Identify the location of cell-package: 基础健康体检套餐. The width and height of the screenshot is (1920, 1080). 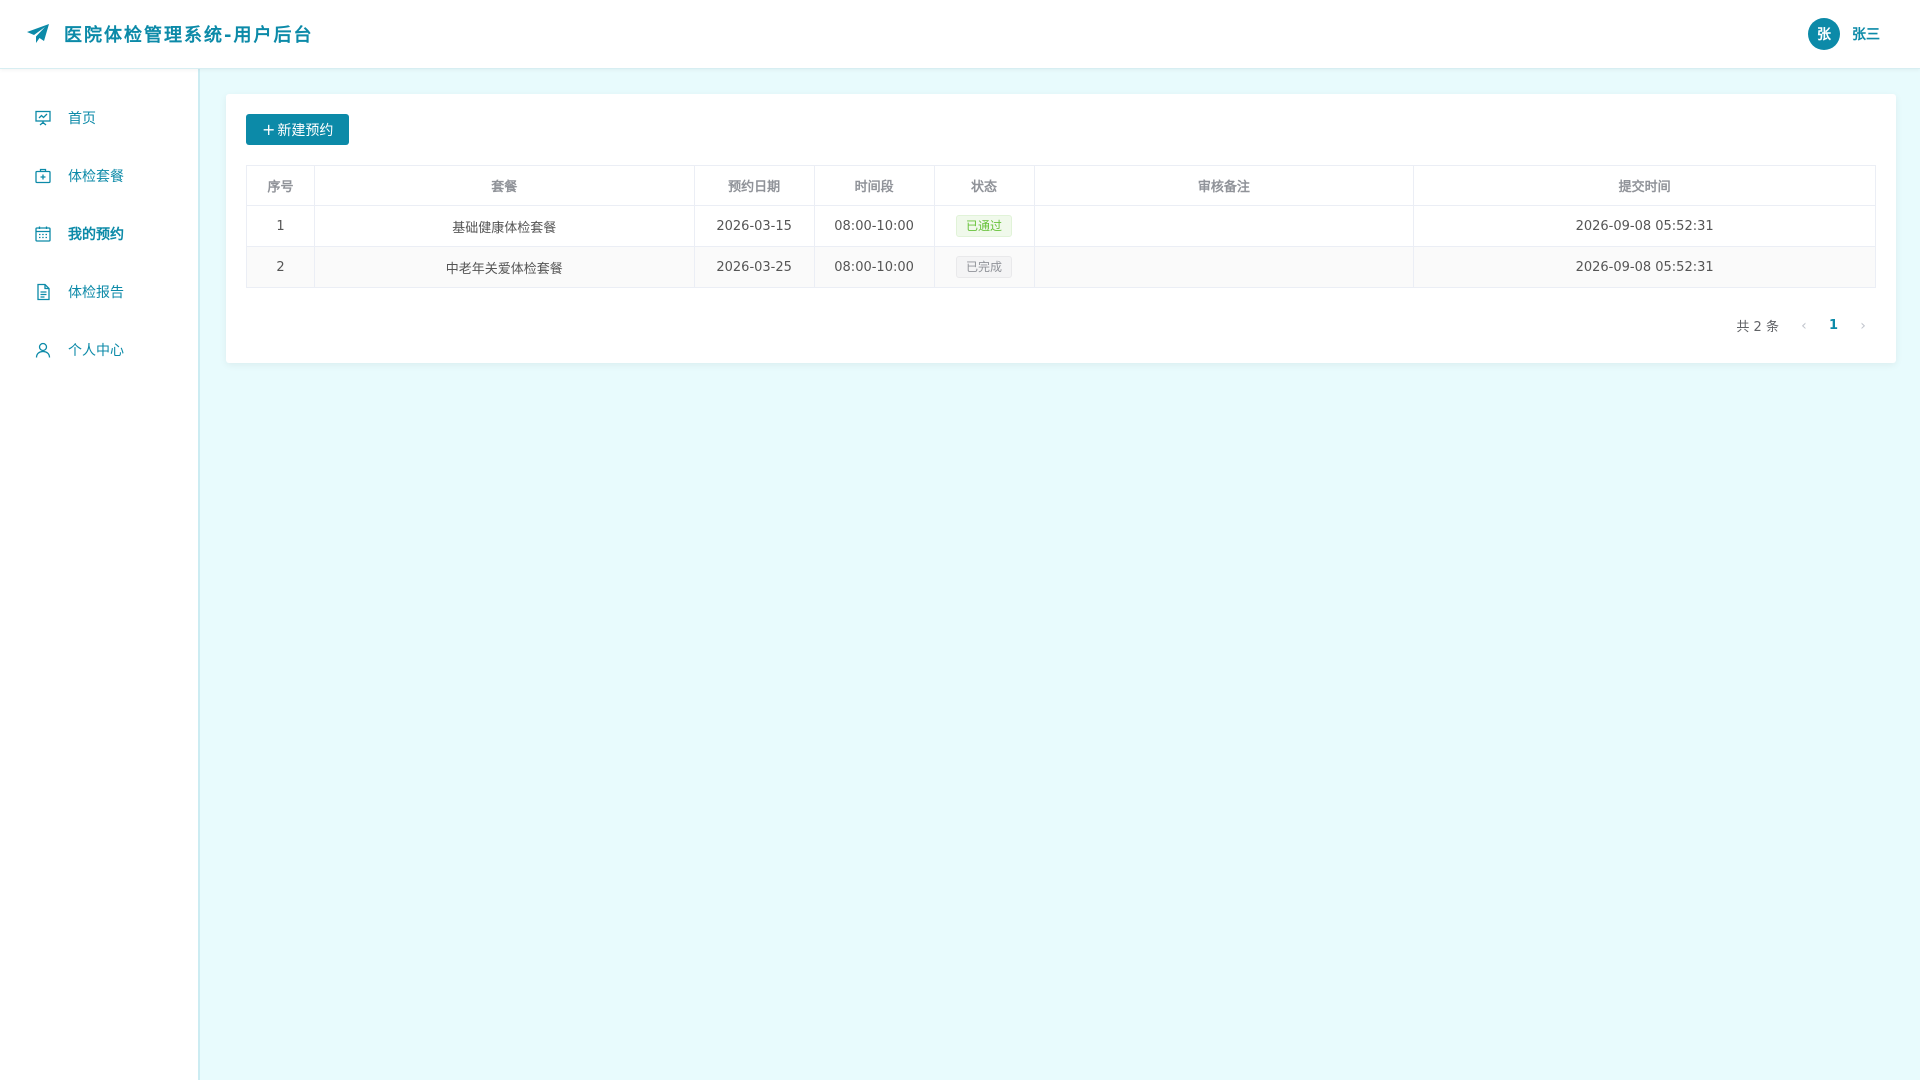
(504, 226).